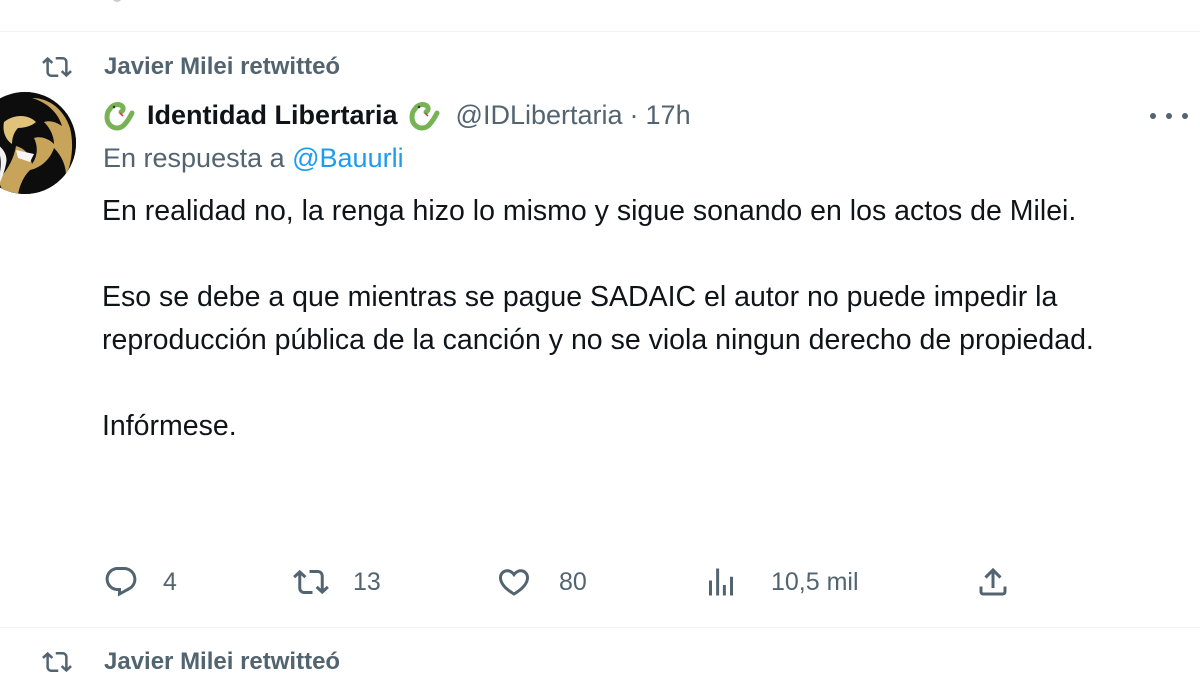 The height and width of the screenshot is (677, 1200). What do you see at coordinates (121, 582) in the screenshot?
I see `reply-icon` at bounding box center [121, 582].